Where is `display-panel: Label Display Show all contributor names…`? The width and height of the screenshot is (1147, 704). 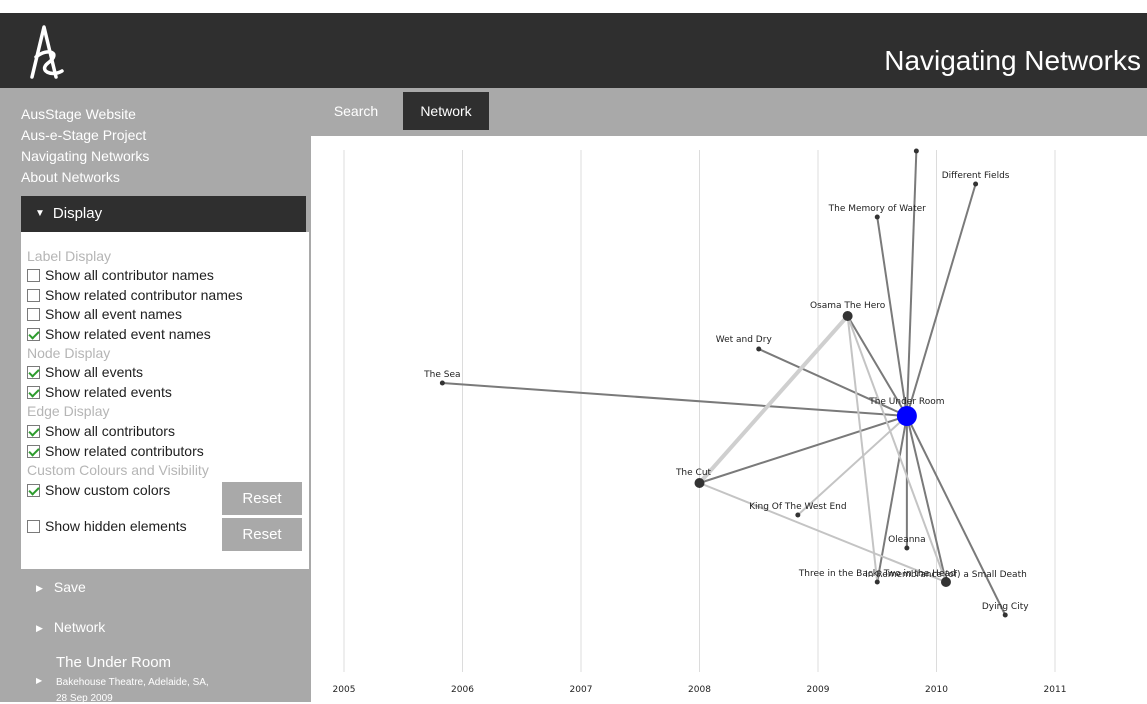 display-panel: Label Display Show all contributor names… is located at coordinates (165, 400).